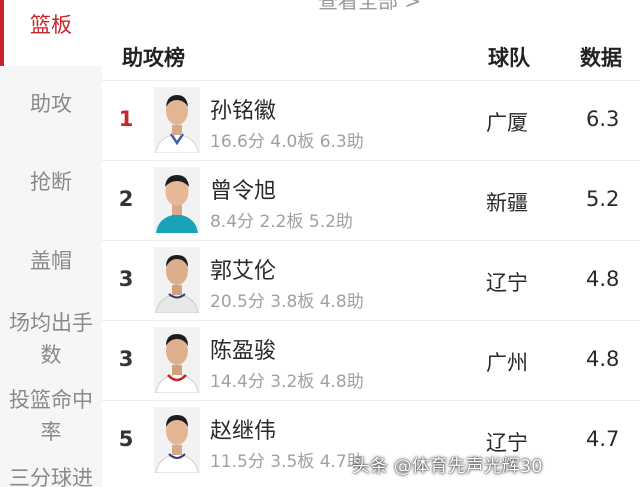  Describe the element at coordinates (371, 200) in the screenshot. I see `leaderboard-row: 2 曾令旭 8.4分 2.2板 5.2助 新疆 5.2` at that location.